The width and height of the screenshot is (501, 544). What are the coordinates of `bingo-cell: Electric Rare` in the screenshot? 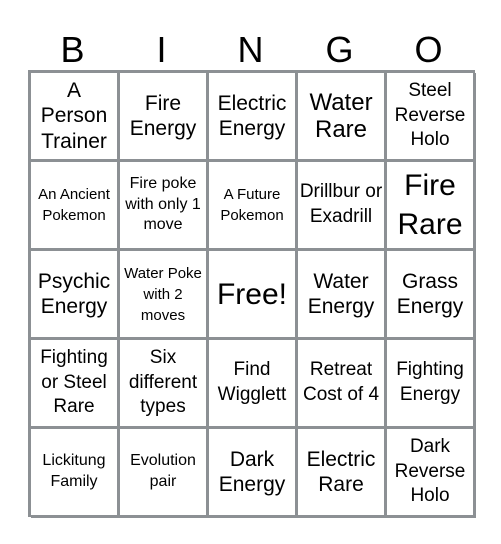 It's located at (342, 473).